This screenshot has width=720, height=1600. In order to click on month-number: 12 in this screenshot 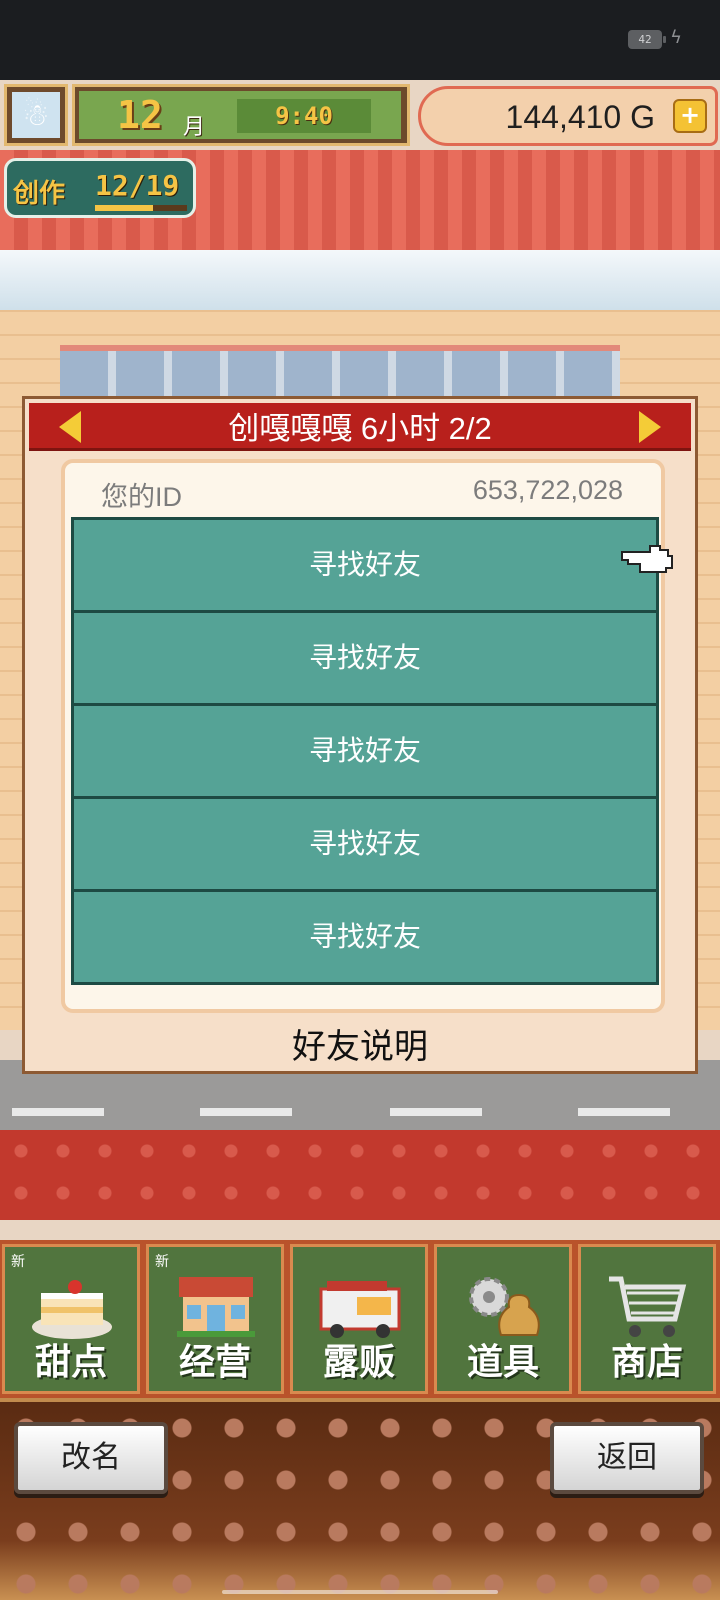, I will do `click(140, 115)`.